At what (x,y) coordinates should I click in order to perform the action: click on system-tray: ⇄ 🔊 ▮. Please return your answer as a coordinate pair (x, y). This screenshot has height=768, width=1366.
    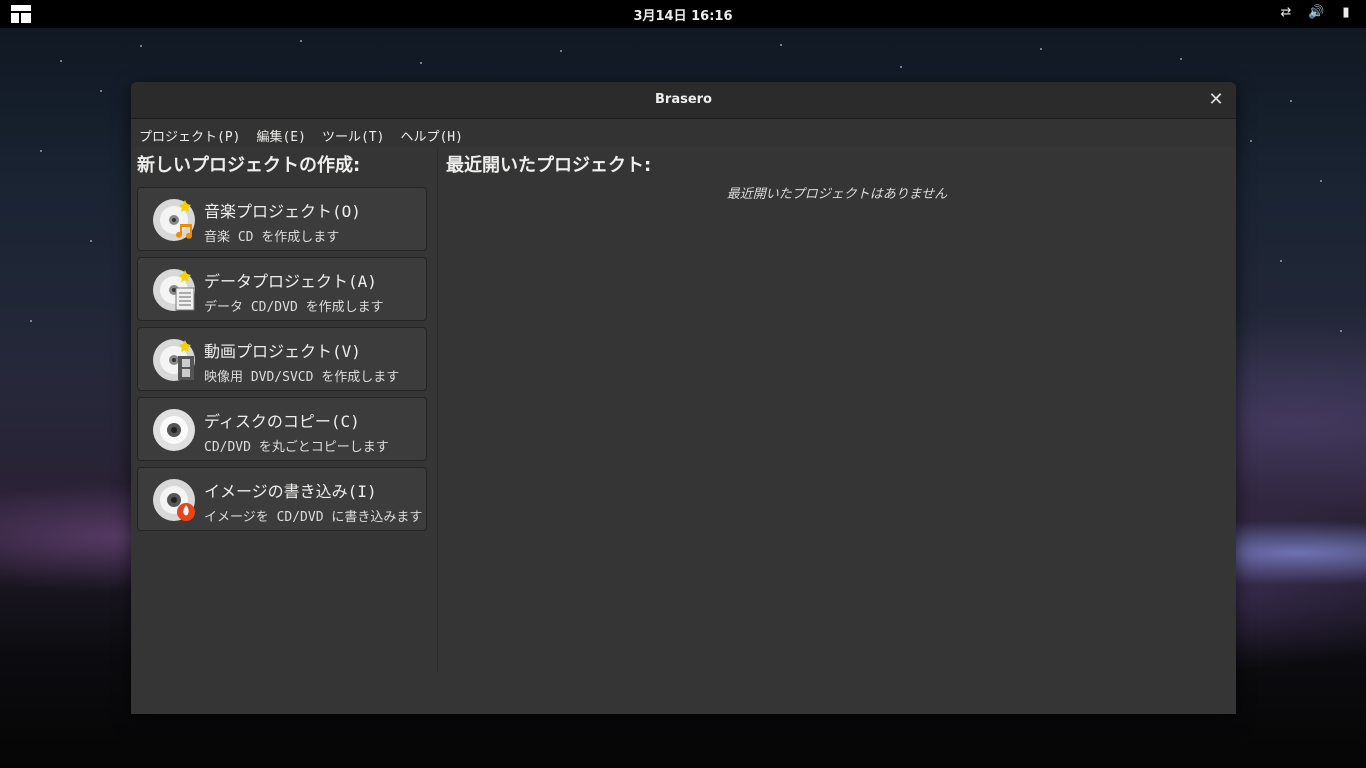
    Looking at the image, I should click on (1316, 13).